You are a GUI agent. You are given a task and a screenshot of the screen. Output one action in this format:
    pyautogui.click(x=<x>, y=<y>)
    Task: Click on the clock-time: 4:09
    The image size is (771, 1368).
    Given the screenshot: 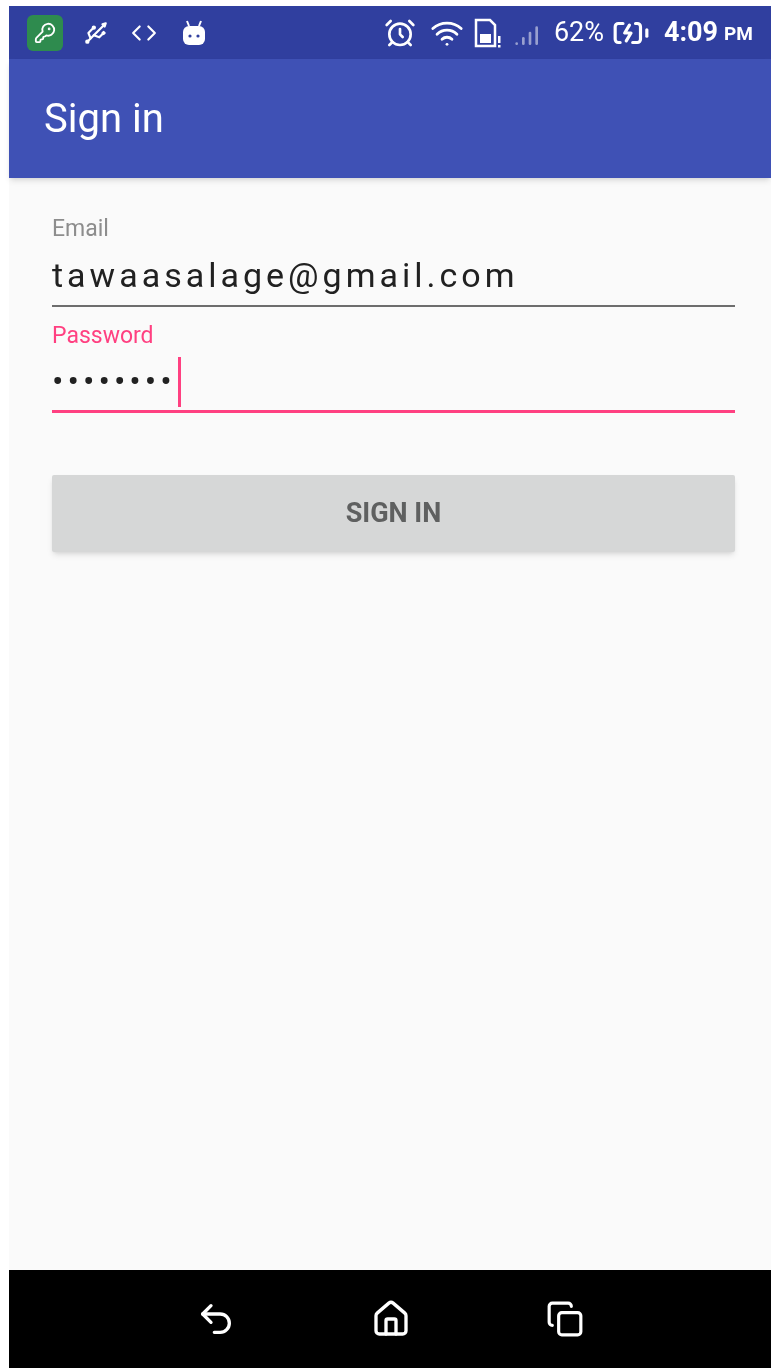 What is the action you would take?
    pyautogui.click(x=691, y=33)
    